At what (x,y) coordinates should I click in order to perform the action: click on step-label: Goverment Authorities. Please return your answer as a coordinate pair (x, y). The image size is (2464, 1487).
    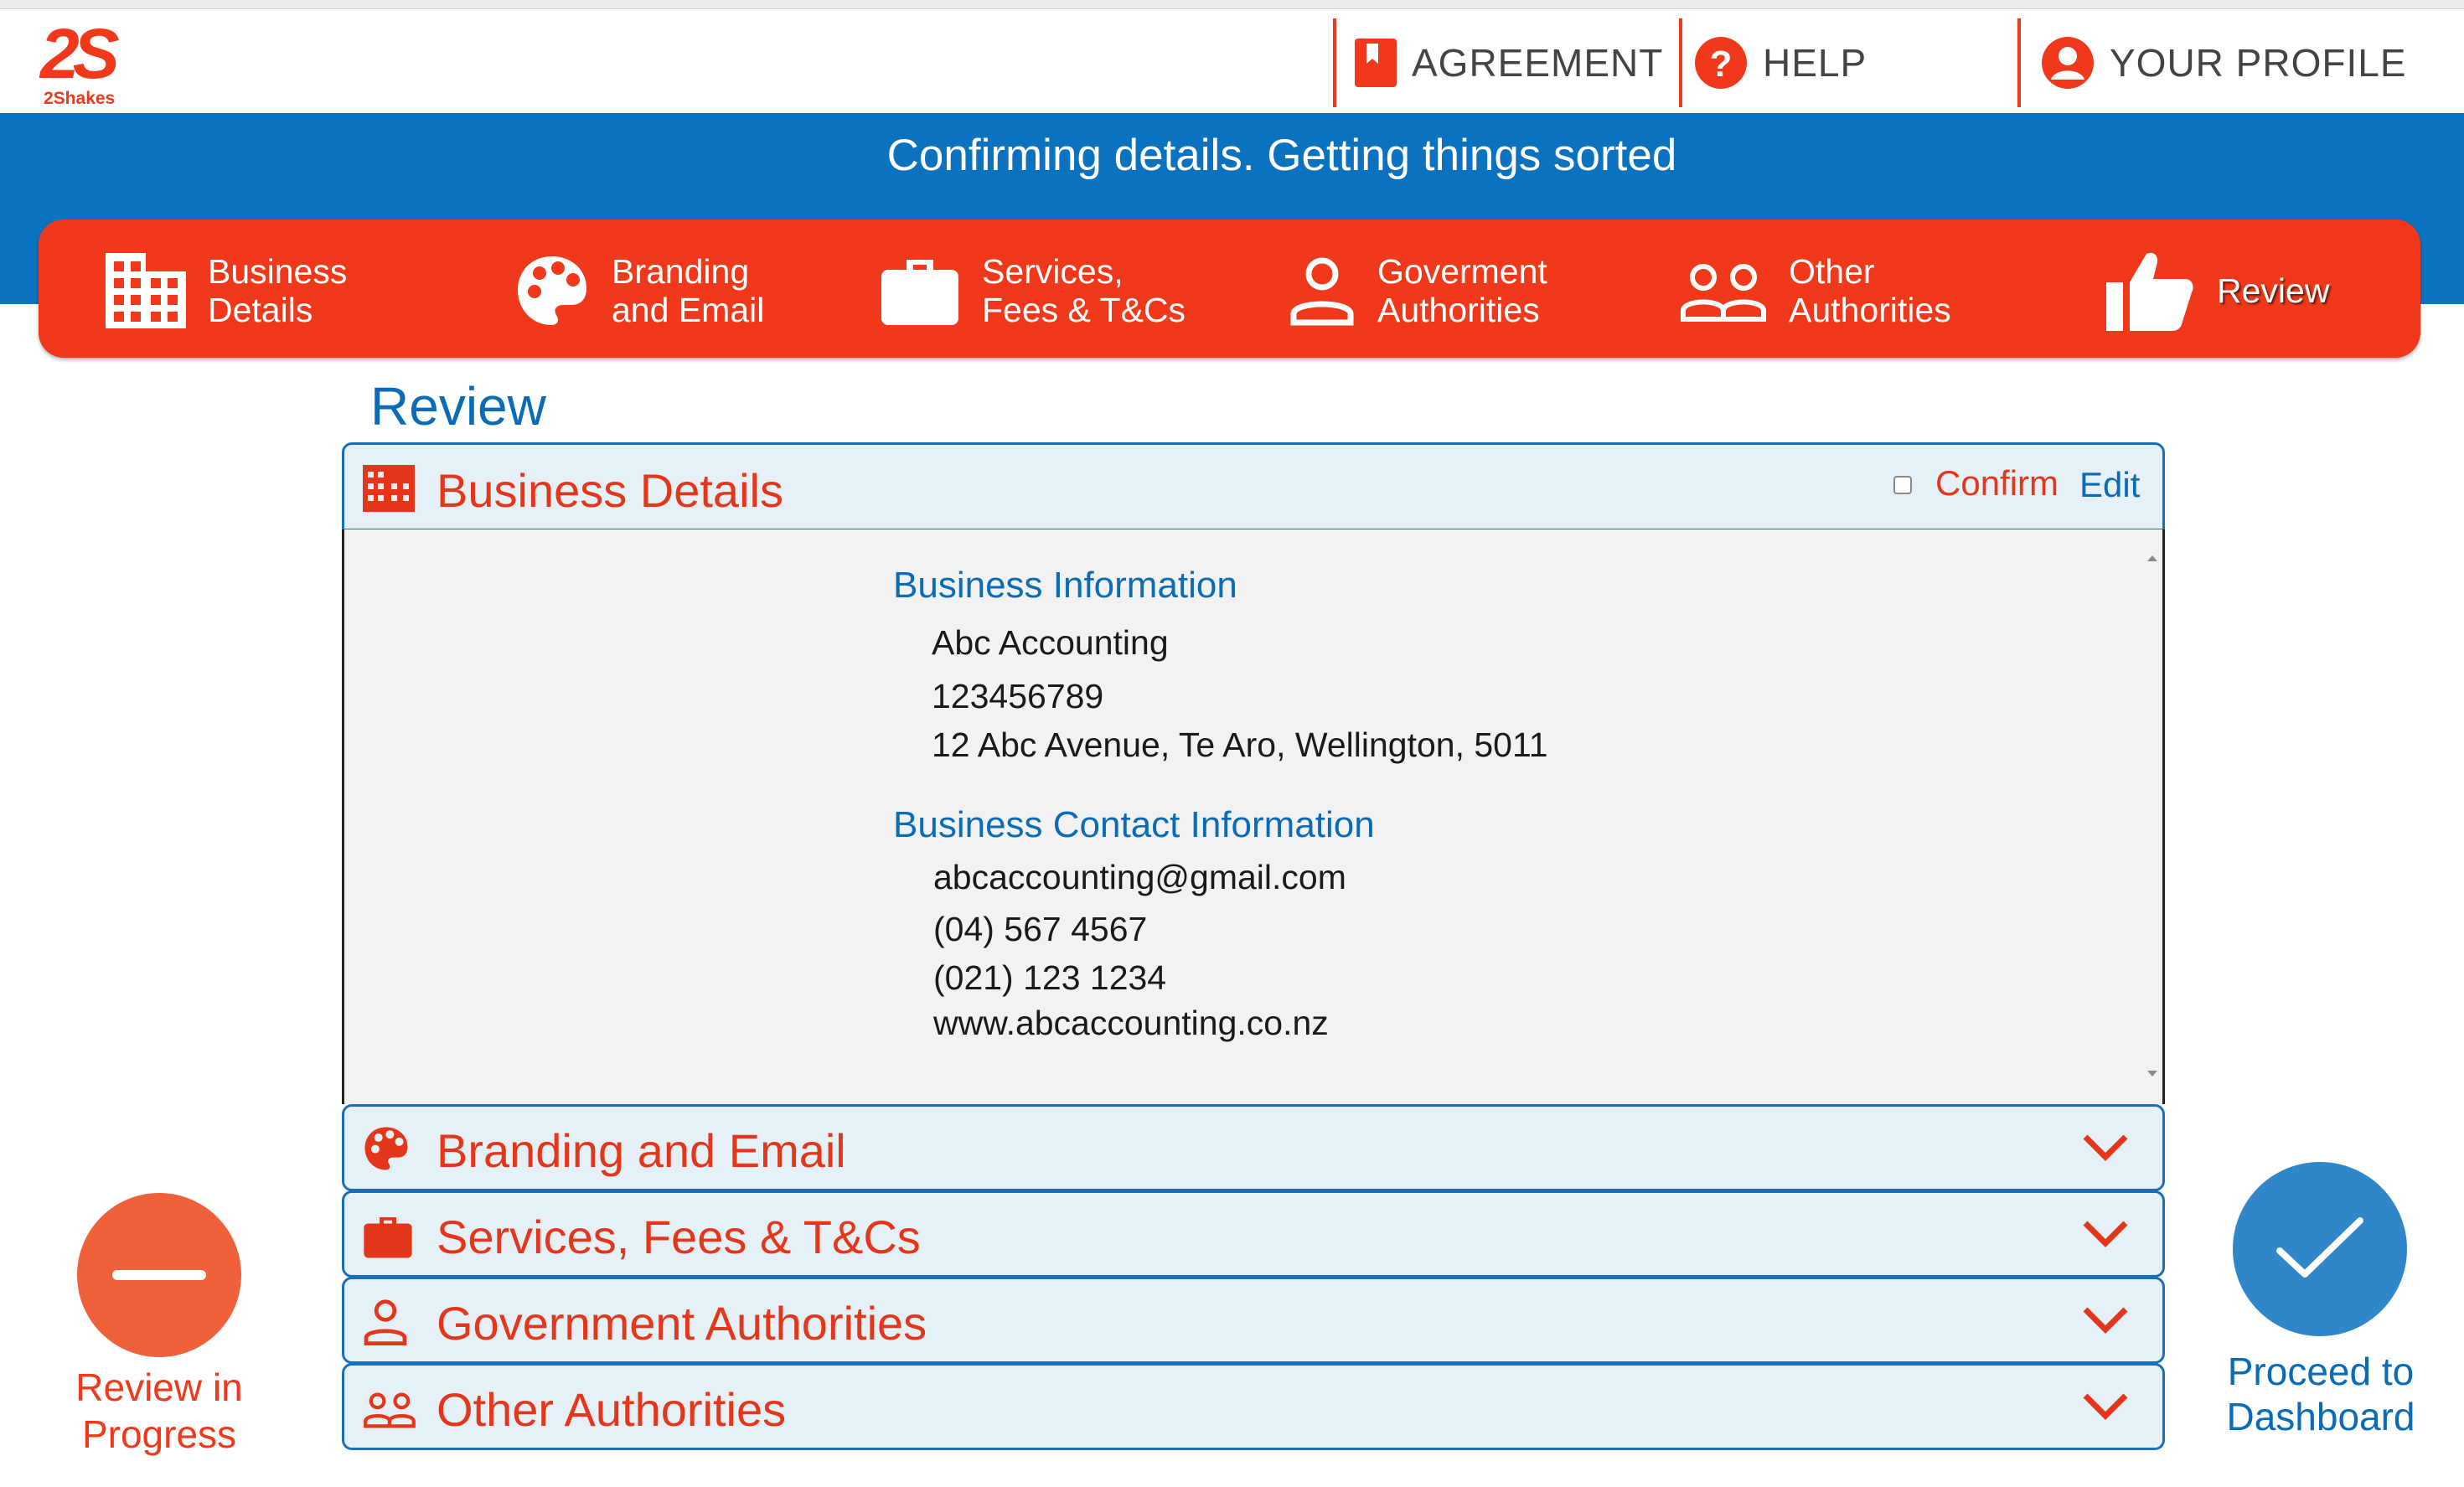
    Looking at the image, I should click on (1462, 290).